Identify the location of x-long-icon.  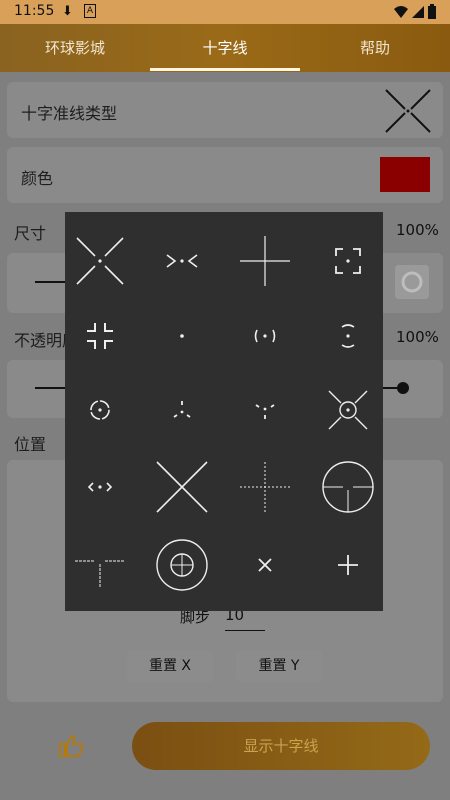
(100, 261).